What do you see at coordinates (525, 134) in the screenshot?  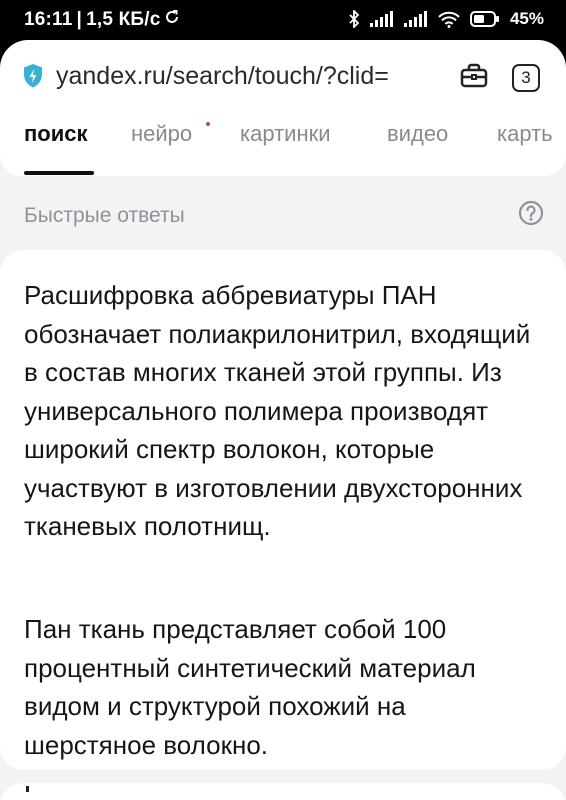 I see `tab-maps: карть` at bounding box center [525, 134].